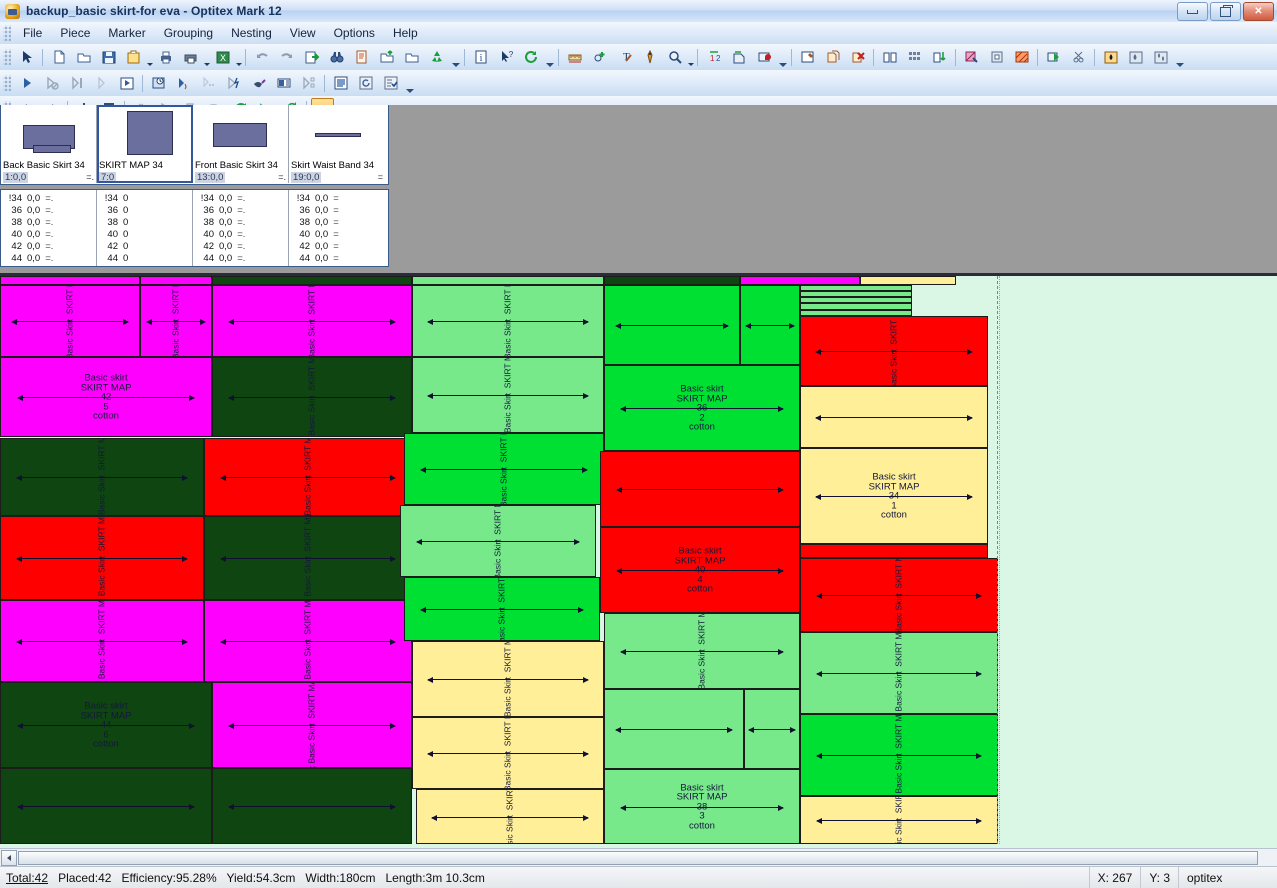  What do you see at coordinates (339, 247) in the screenshot?
I see `size-row: 42 0,0 =` at bounding box center [339, 247].